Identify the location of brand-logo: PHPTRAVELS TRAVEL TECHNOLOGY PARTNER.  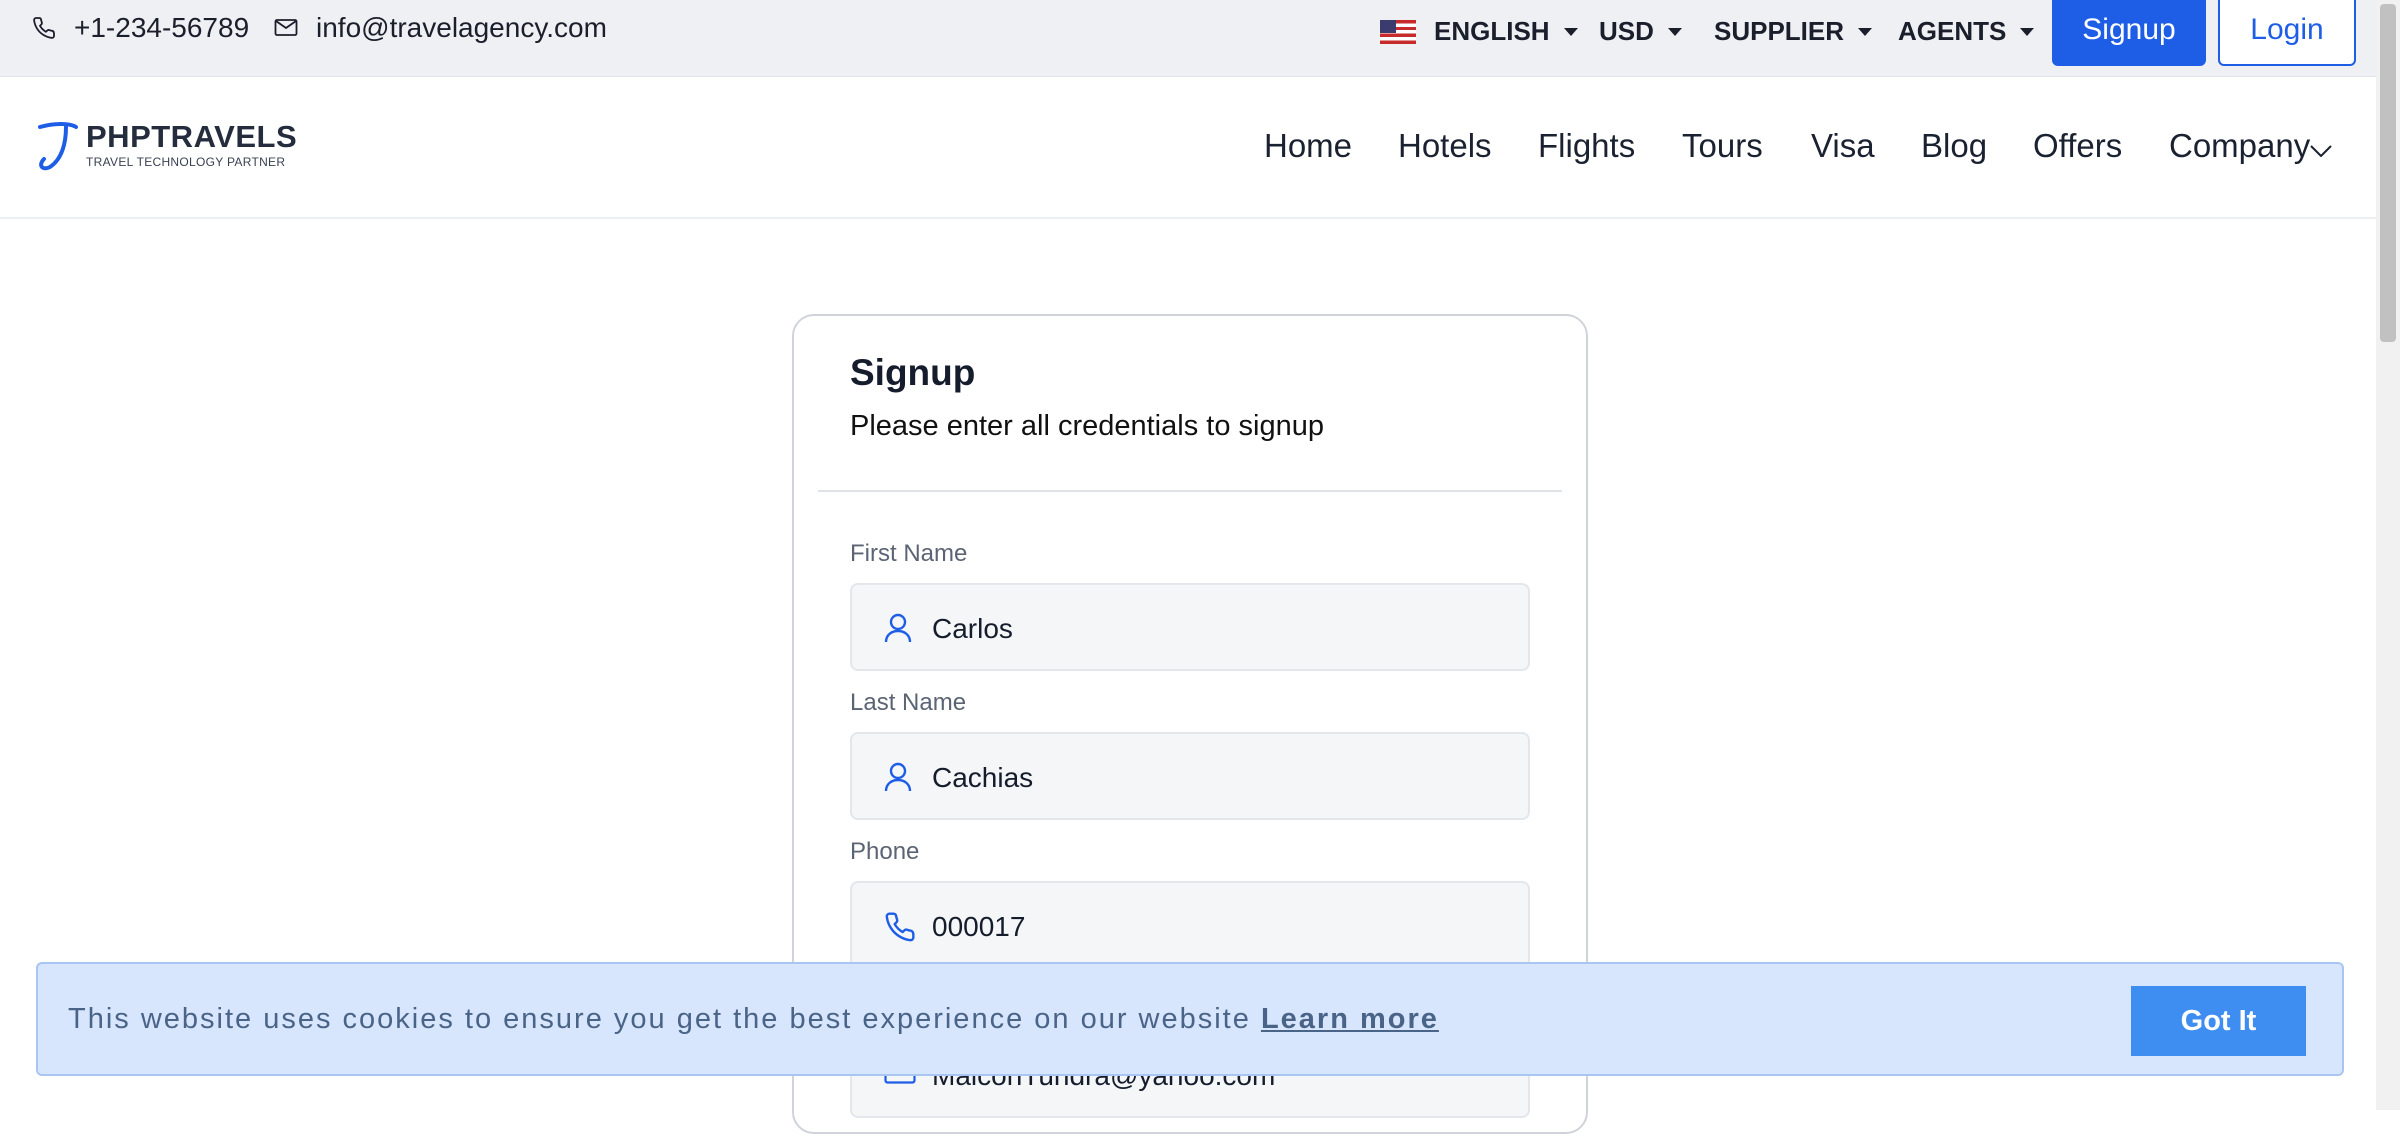
(166, 147).